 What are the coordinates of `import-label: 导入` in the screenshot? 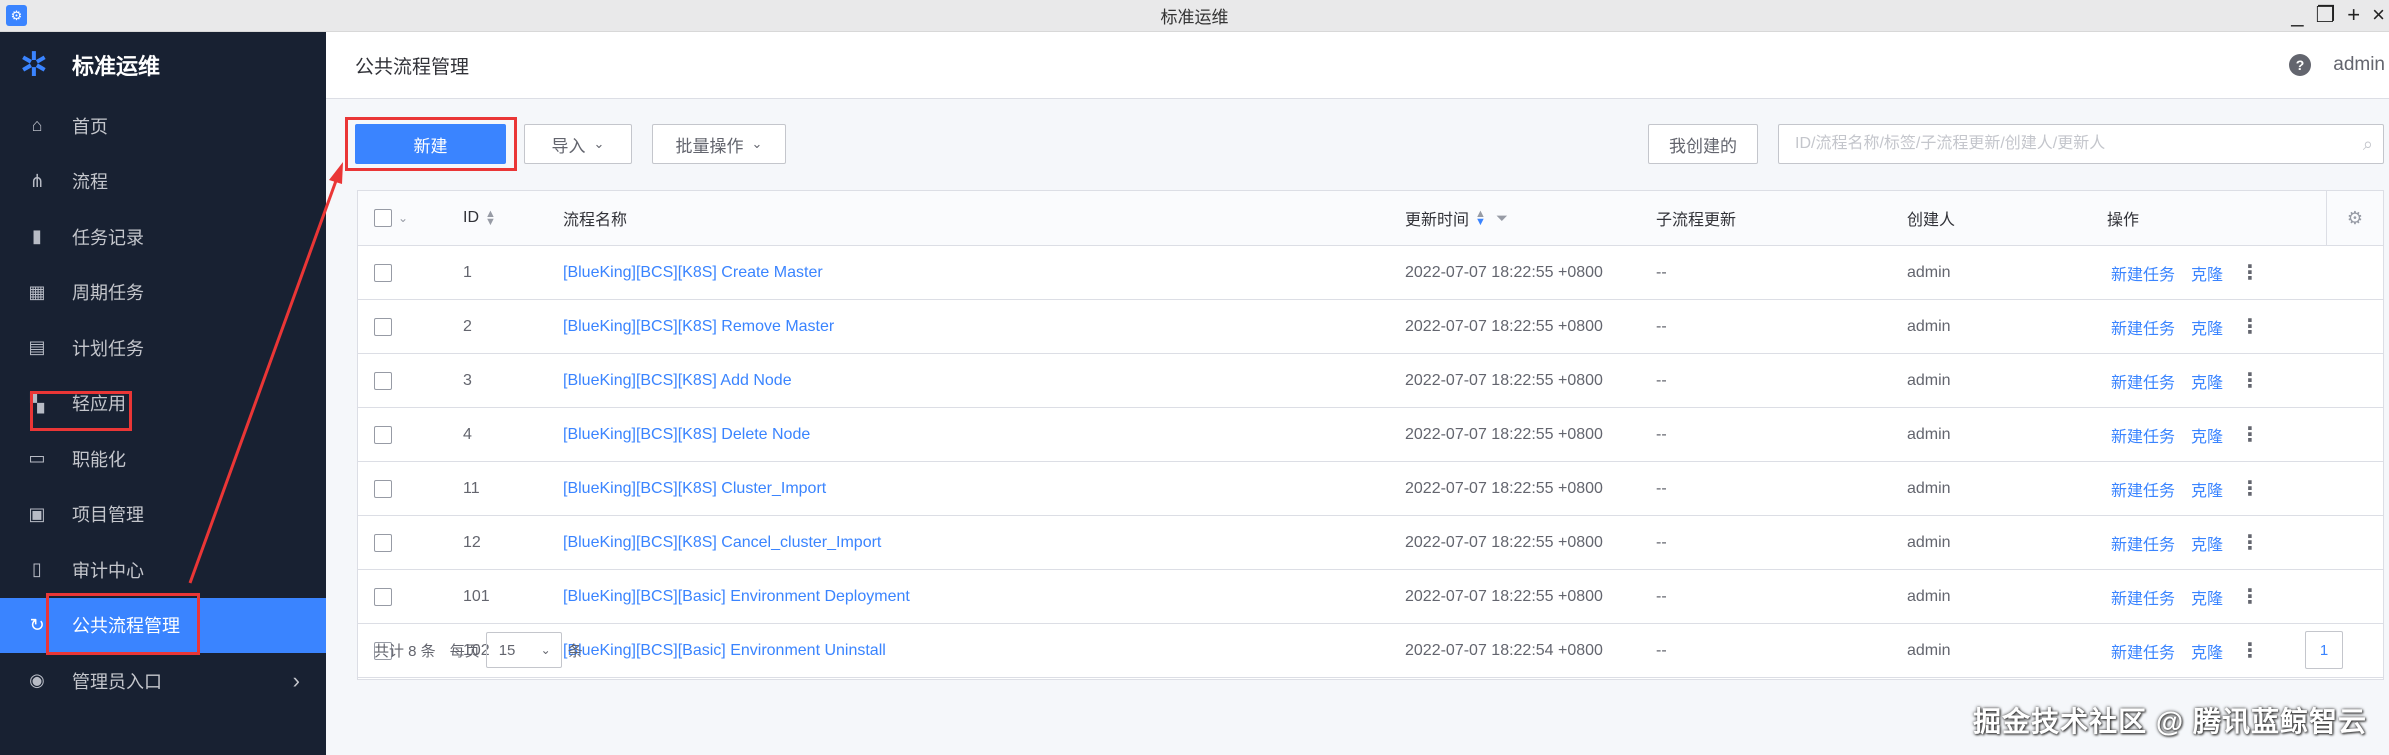 It's located at (568, 146).